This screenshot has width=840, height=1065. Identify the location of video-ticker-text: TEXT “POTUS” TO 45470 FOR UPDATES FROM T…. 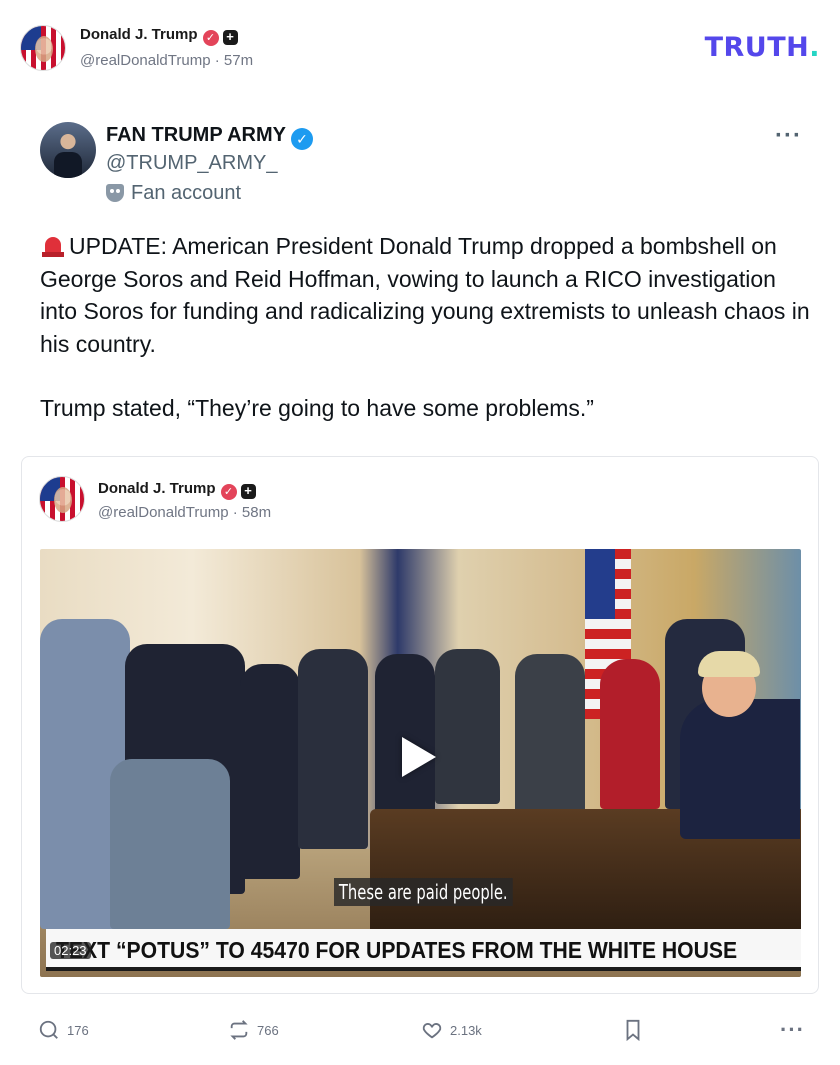
(397, 950).